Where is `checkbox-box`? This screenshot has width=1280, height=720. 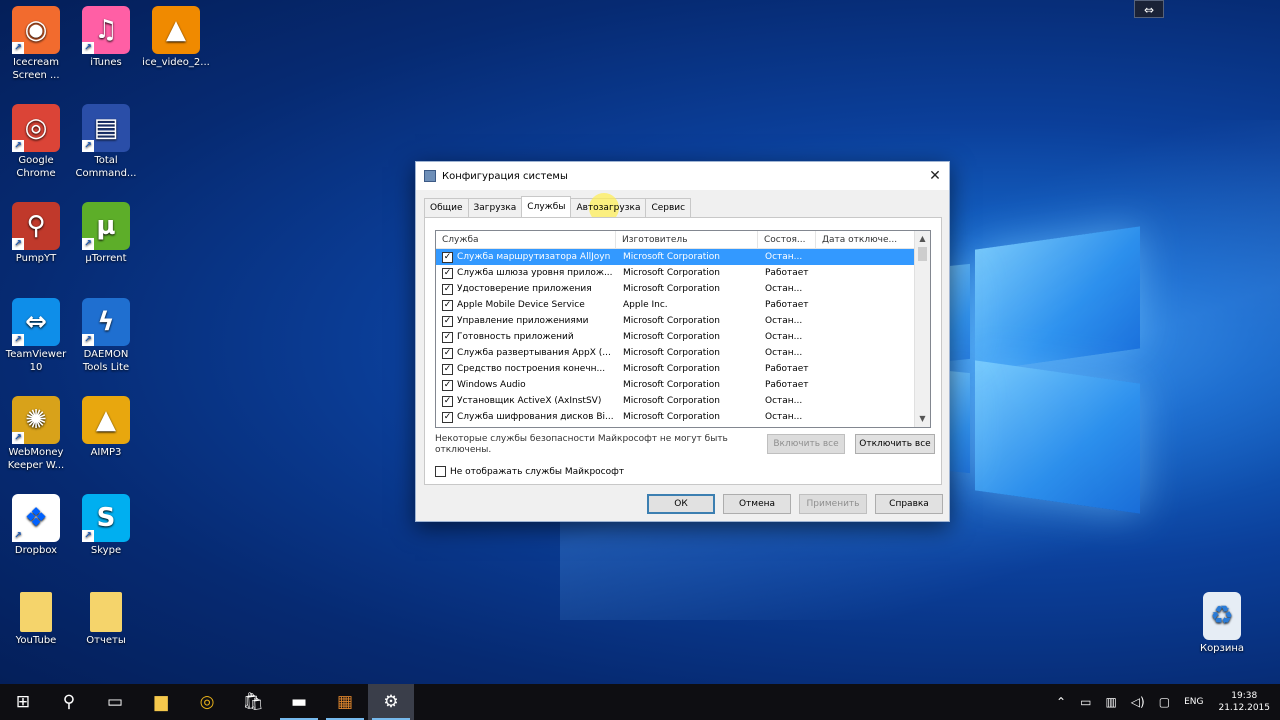 checkbox-box is located at coordinates (440, 471).